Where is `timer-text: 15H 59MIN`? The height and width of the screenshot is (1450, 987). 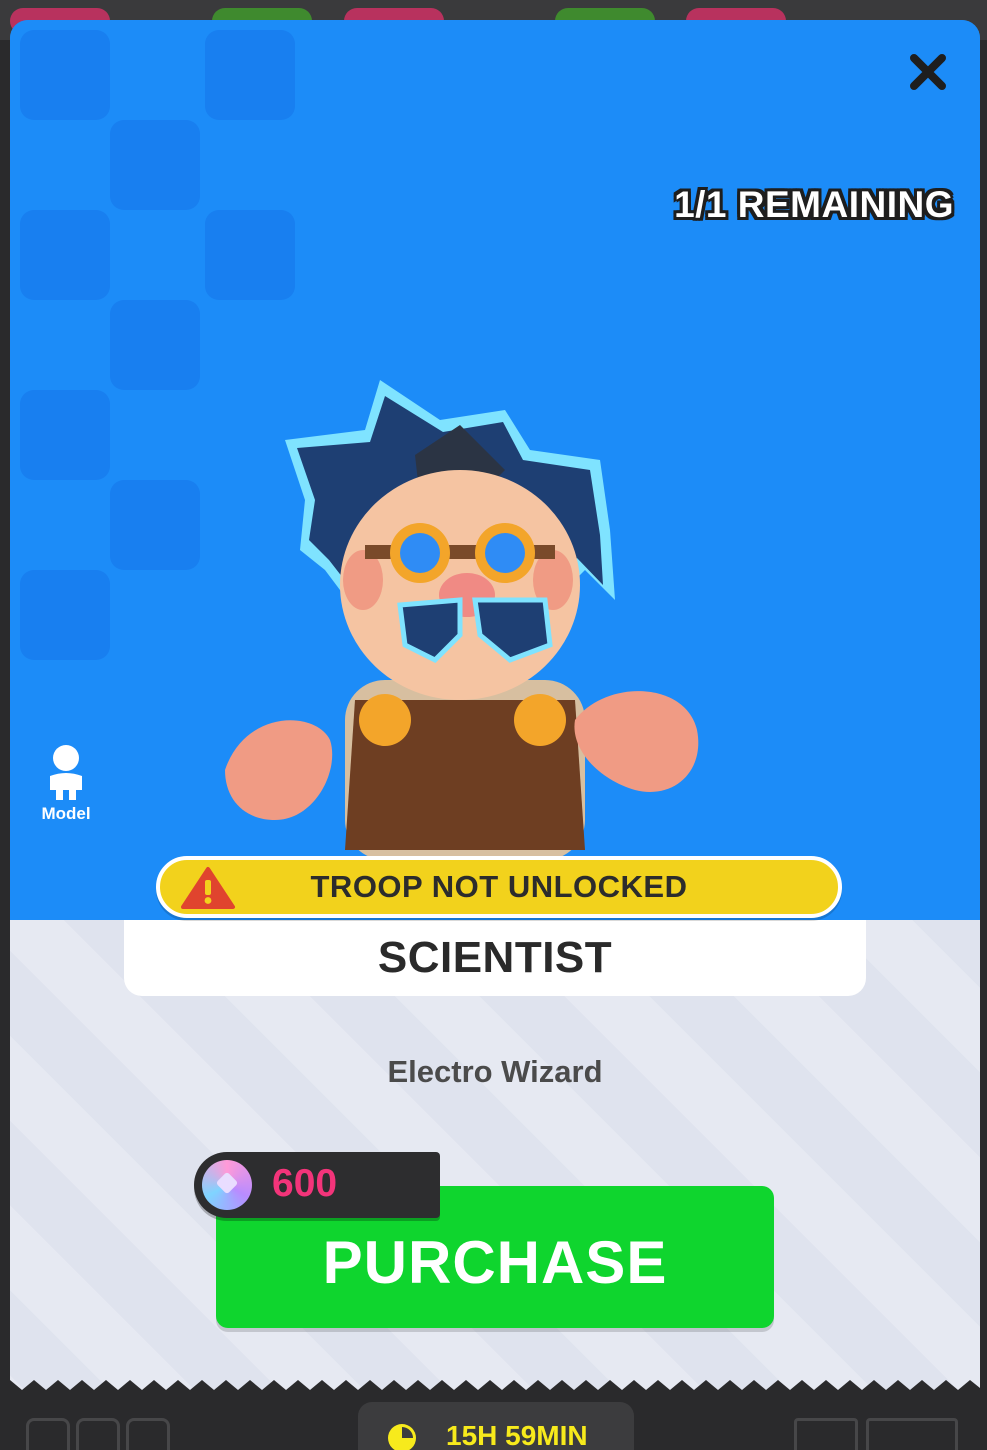
timer-text: 15H 59MIN is located at coordinates (517, 1435).